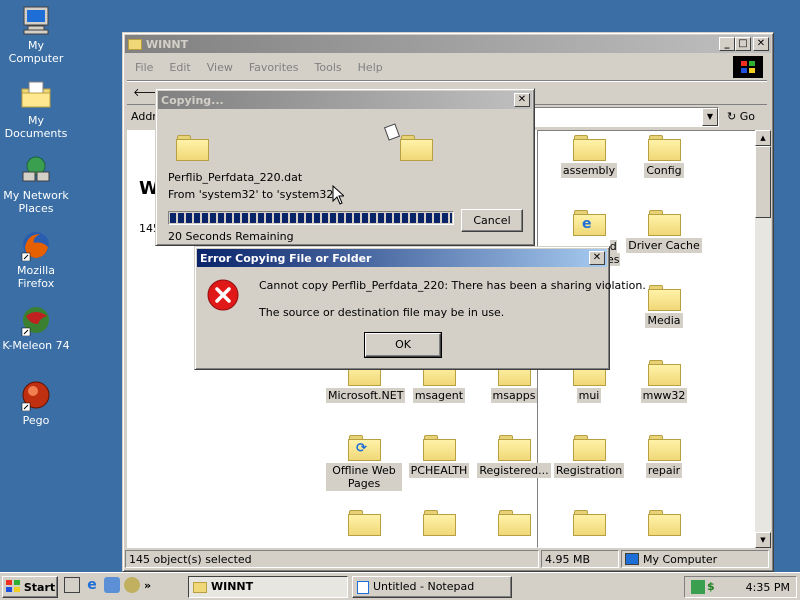 This screenshot has width=800, height=600. What do you see at coordinates (286, 258) in the screenshot?
I see `dialog-title: Error Copying File or Folder` at bounding box center [286, 258].